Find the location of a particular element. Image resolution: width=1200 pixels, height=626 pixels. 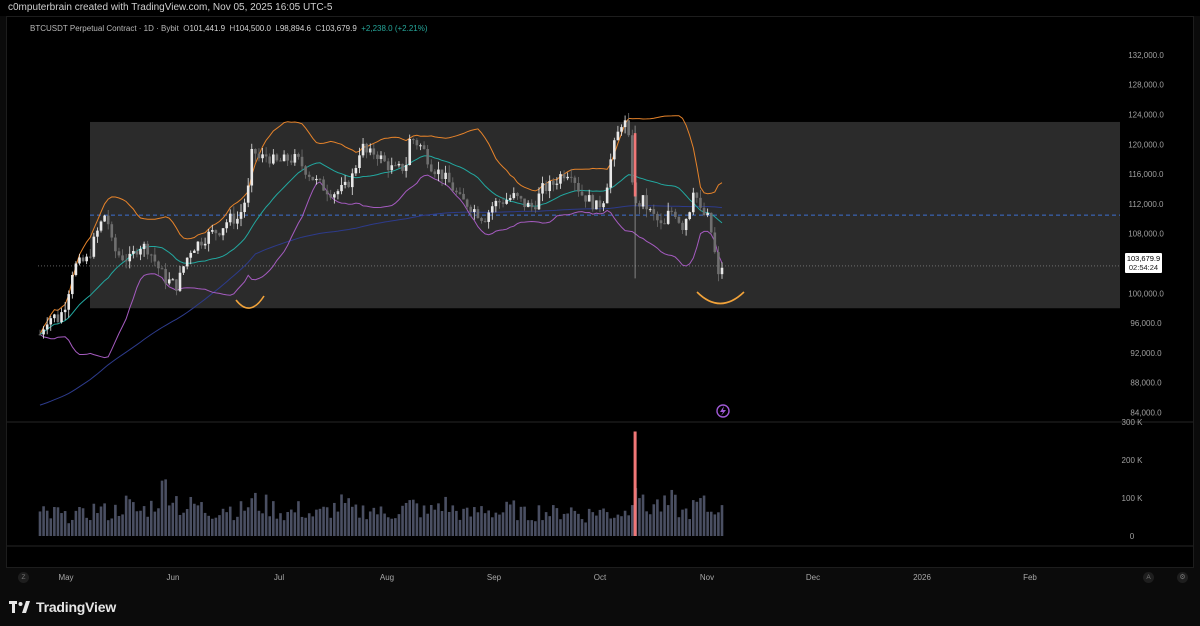

last-price-value: 103,679.9 is located at coordinates (1143, 258).